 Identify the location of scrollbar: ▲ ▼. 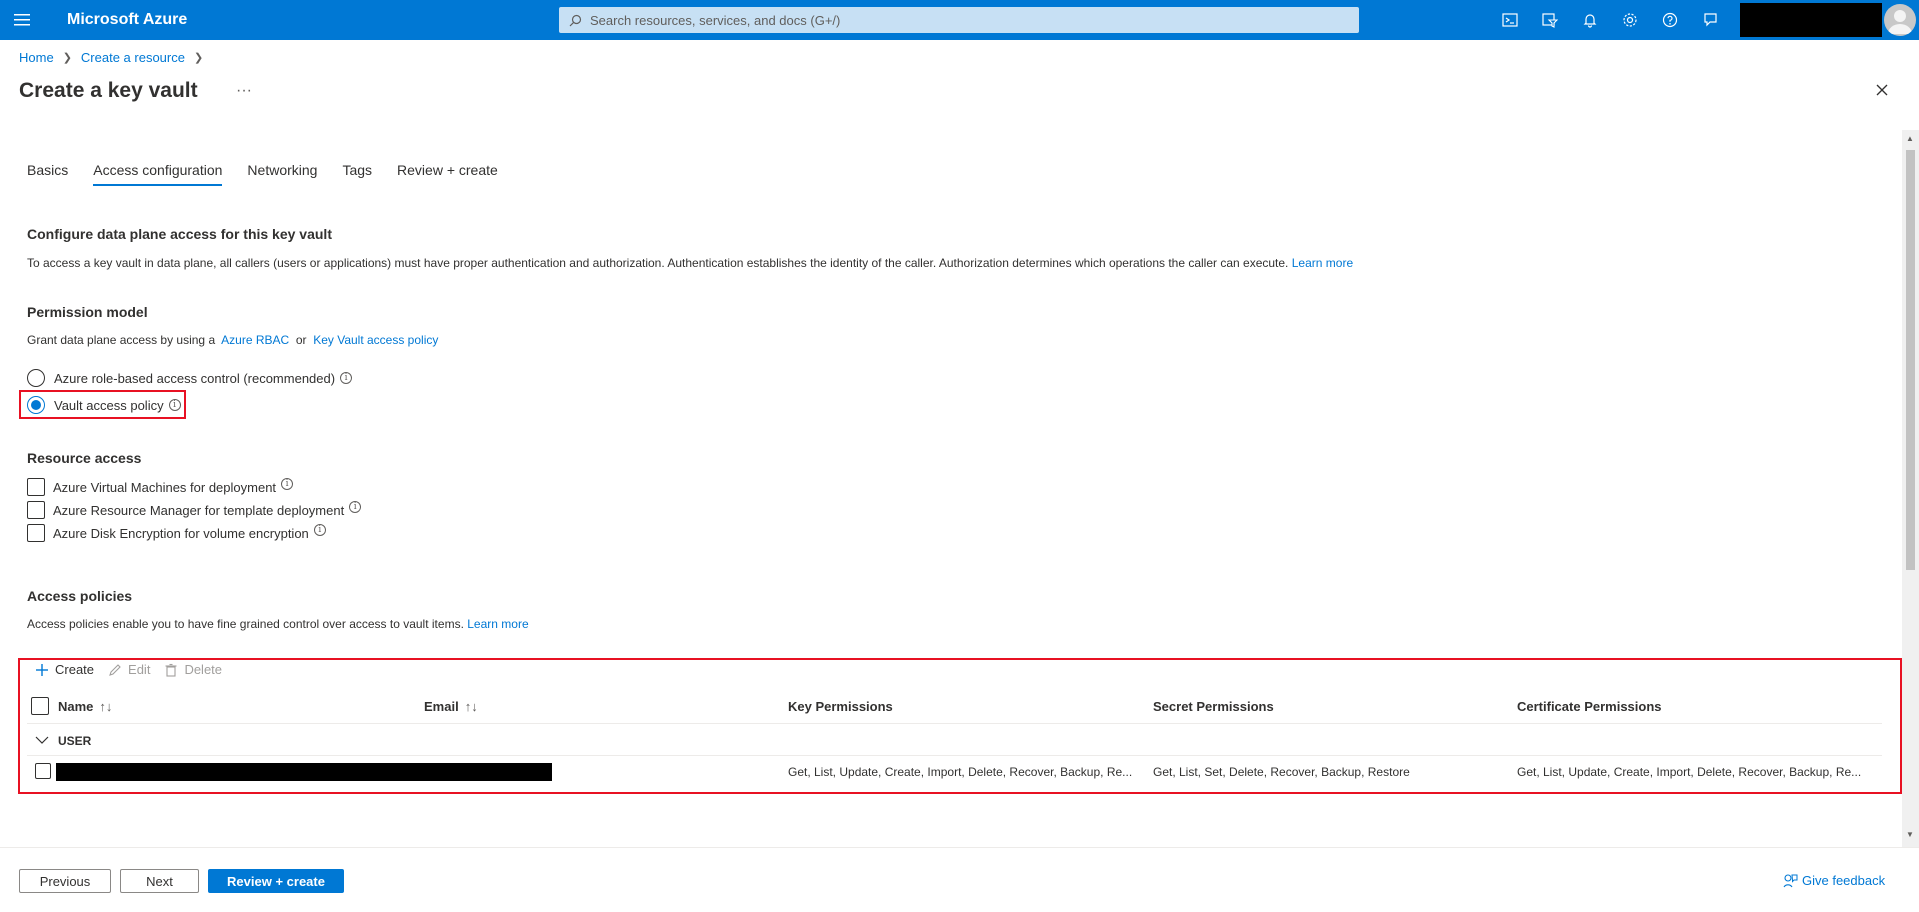
(1910, 488).